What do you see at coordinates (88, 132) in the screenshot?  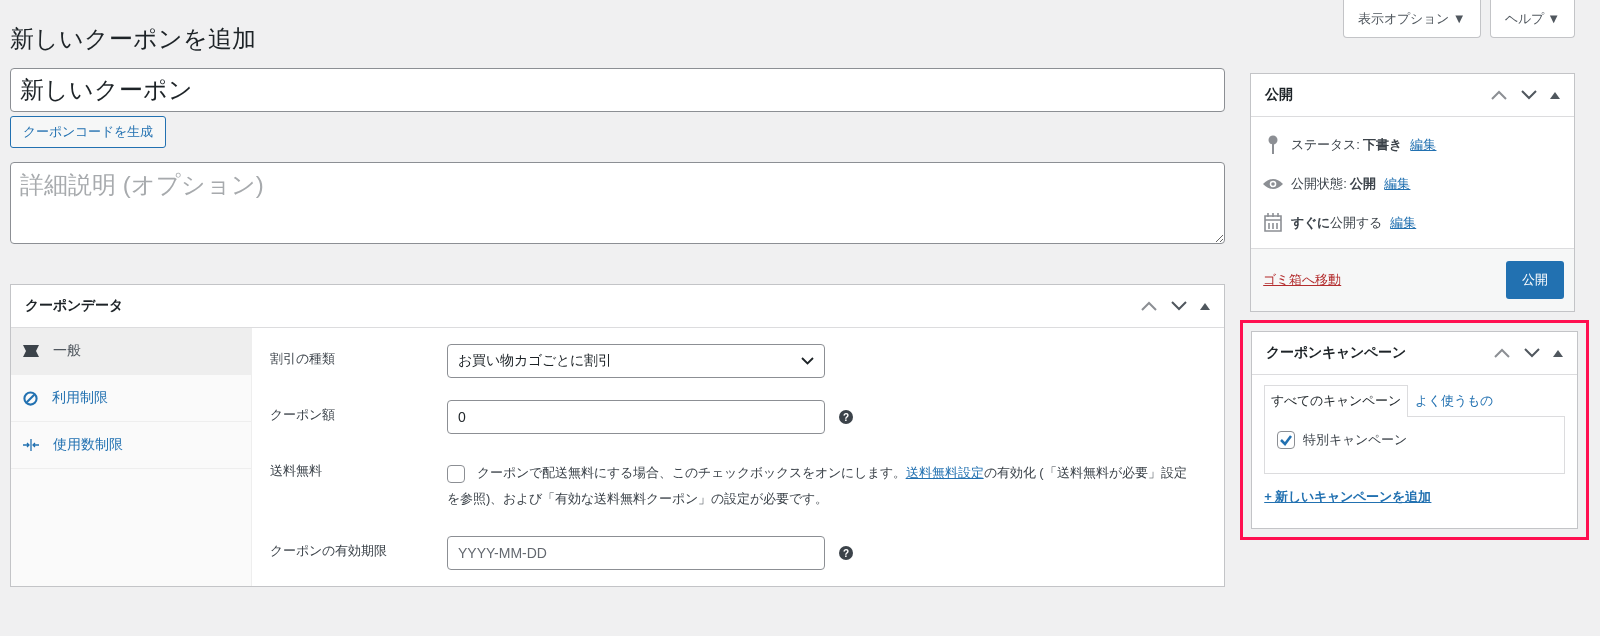 I see `generate-code-button: クーポンコードを生成` at bounding box center [88, 132].